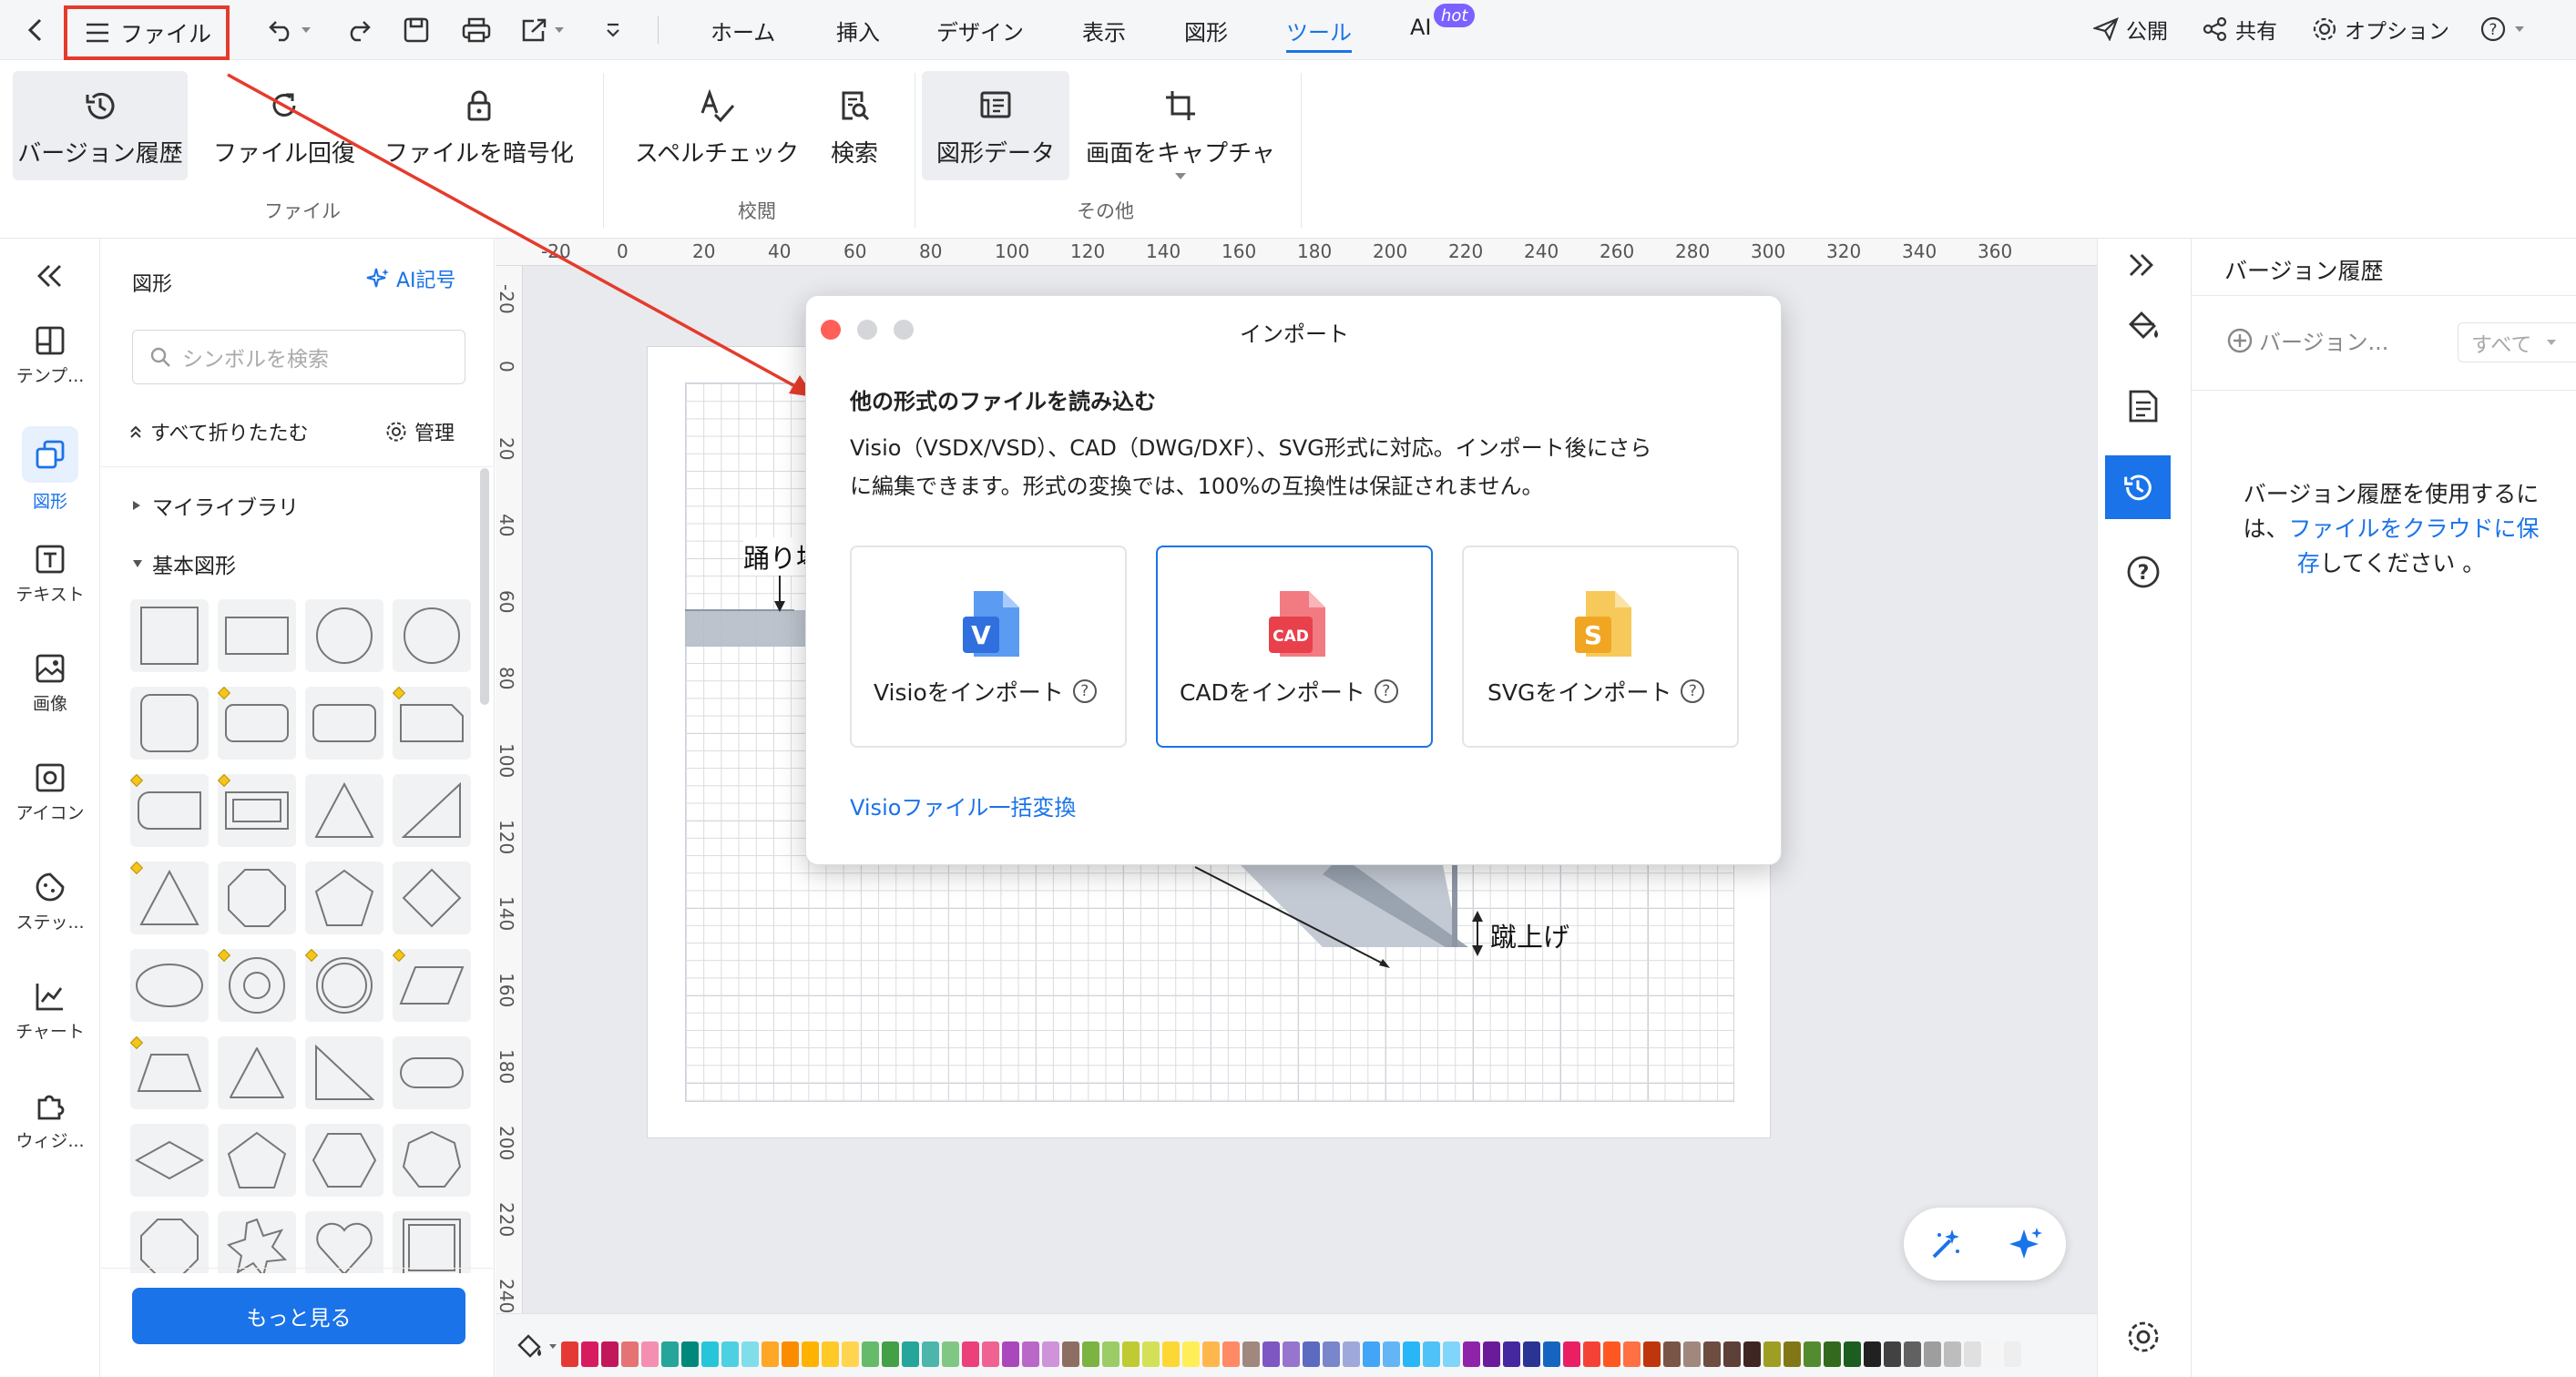 Image resolution: width=2576 pixels, height=1377 pixels. Describe the element at coordinates (2380, 30) in the screenshot. I see `options-button: オプション` at that location.